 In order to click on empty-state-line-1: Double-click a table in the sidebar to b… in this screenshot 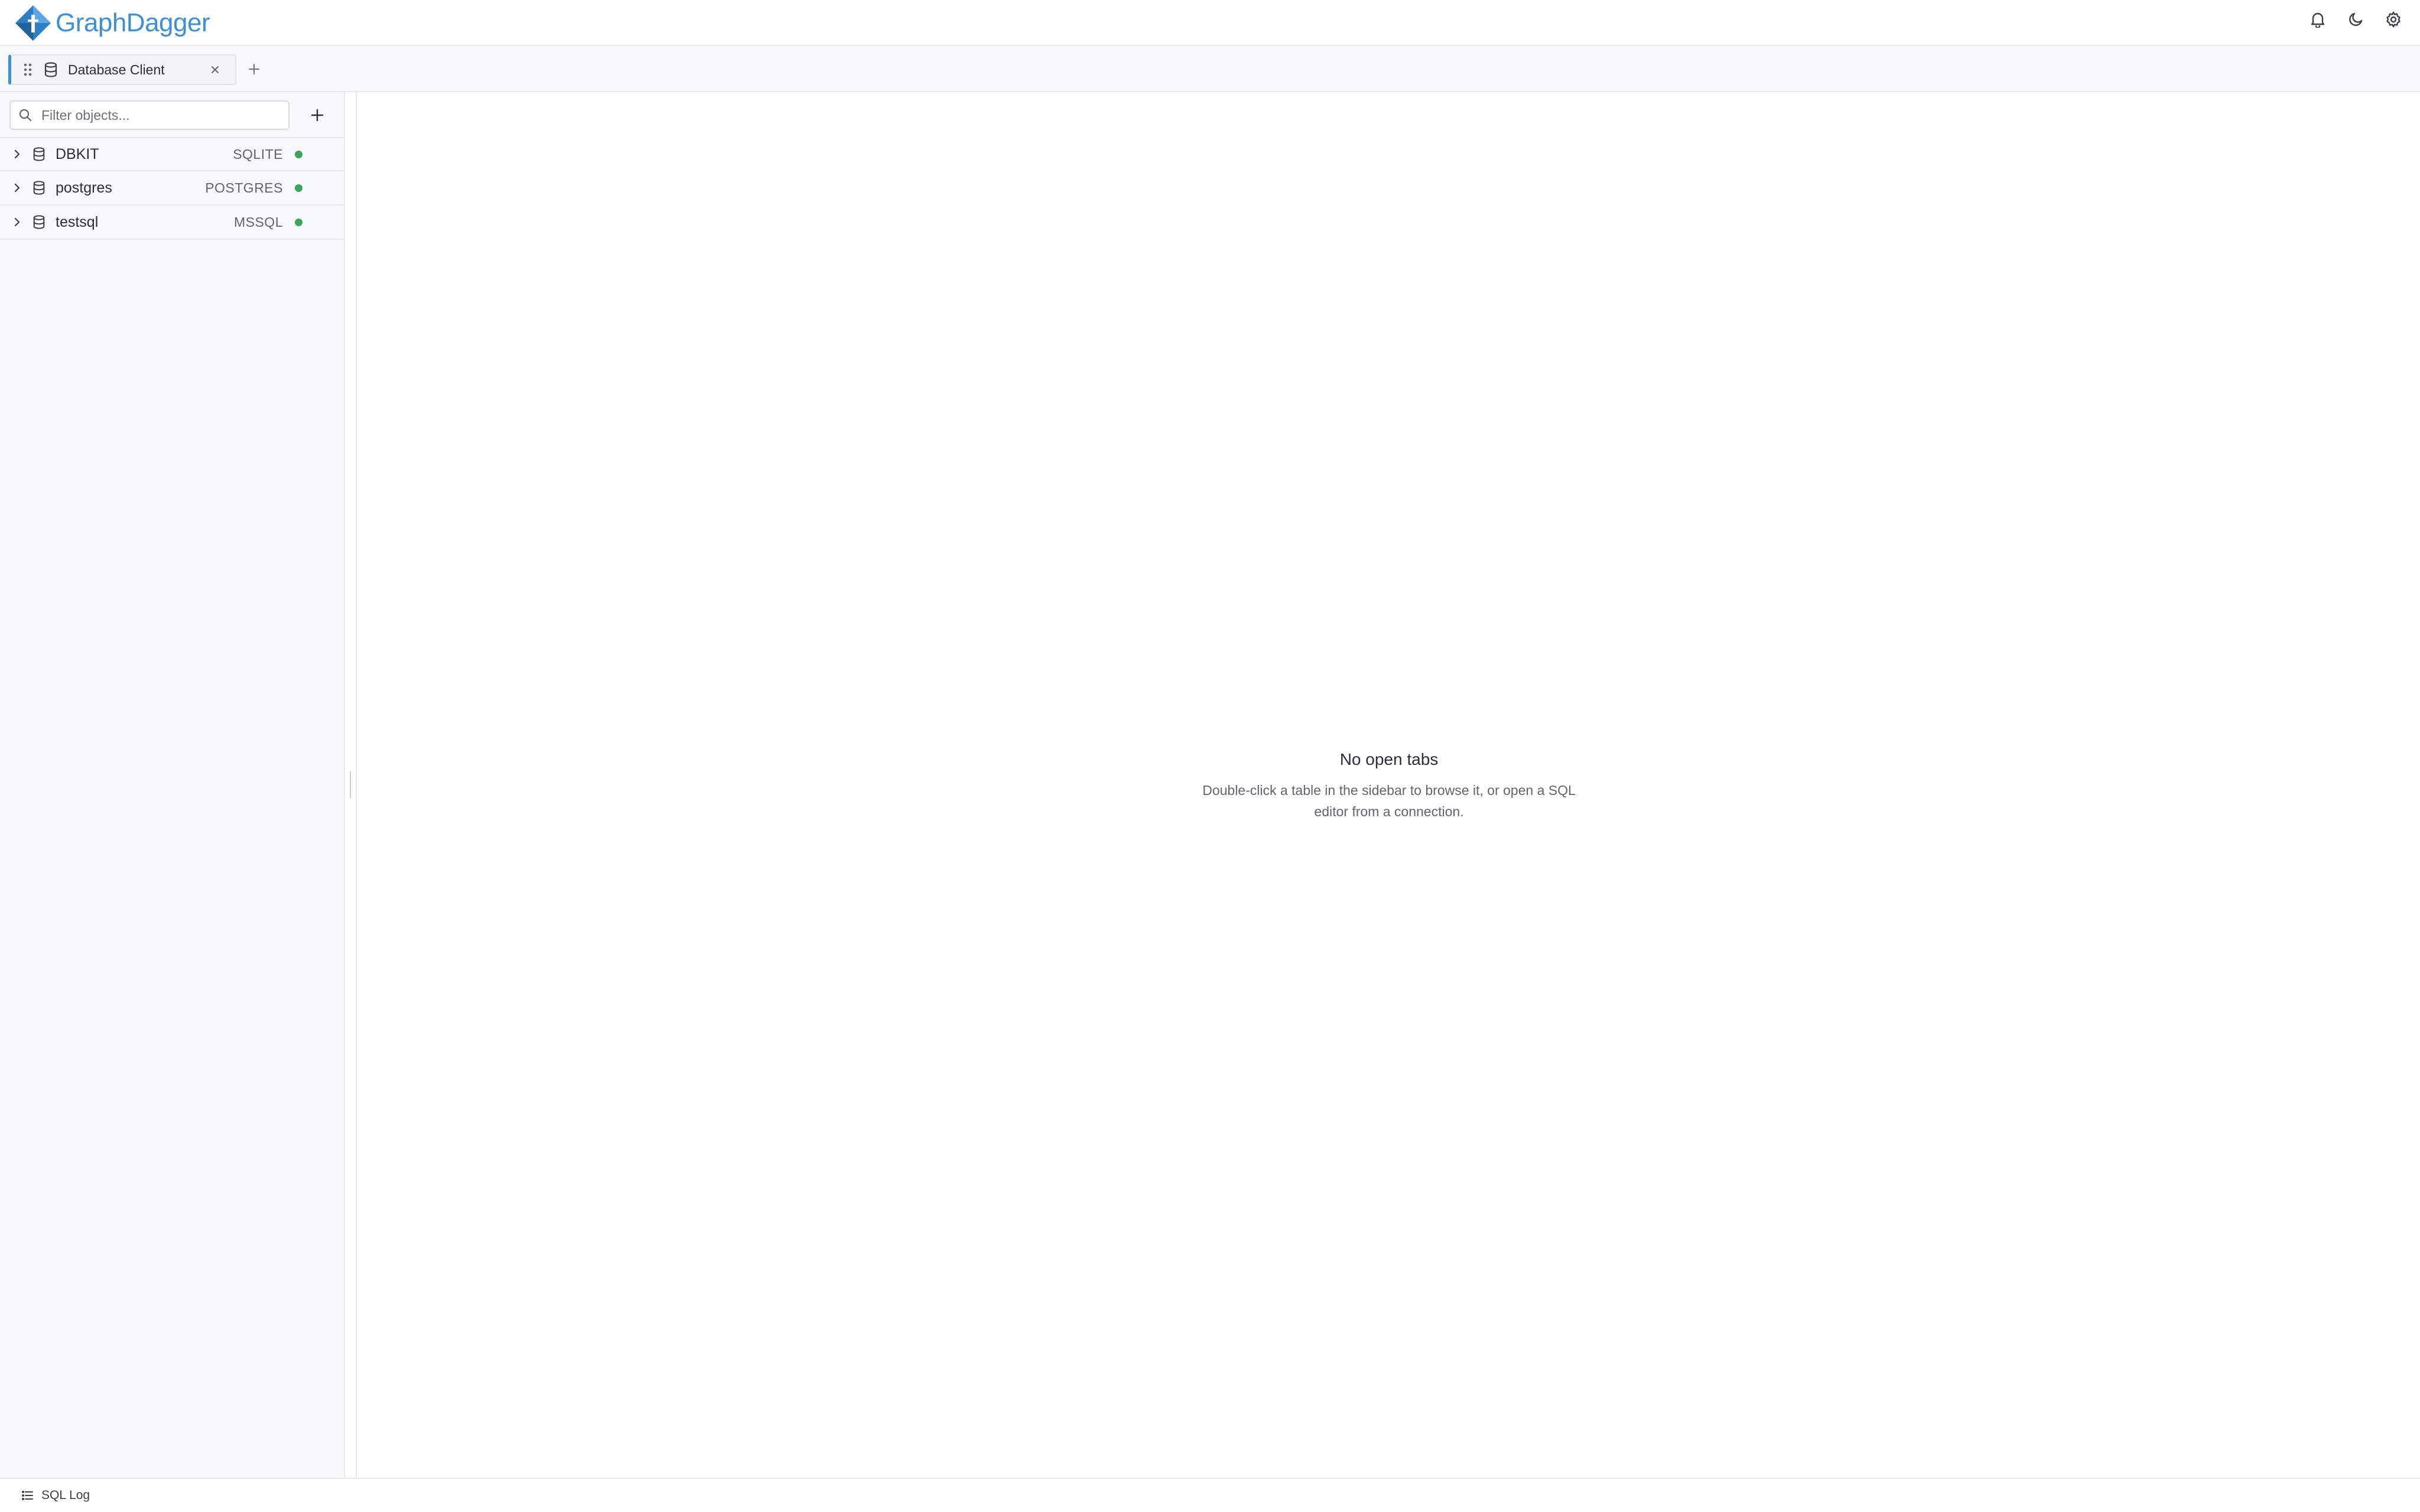, I will do `click(1389, 790)`.